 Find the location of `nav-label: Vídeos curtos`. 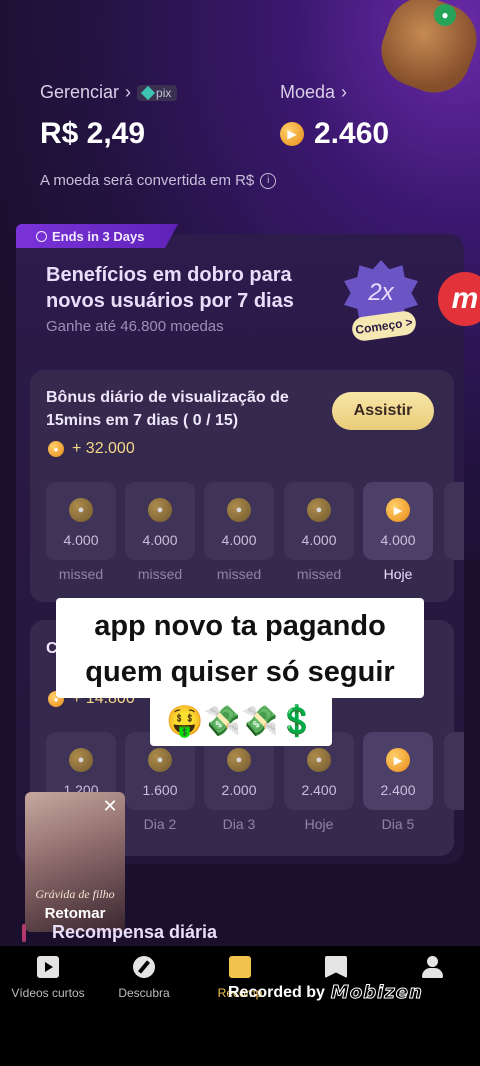

nav-label: Vídeos curtos is located at coordinates (48, 993).